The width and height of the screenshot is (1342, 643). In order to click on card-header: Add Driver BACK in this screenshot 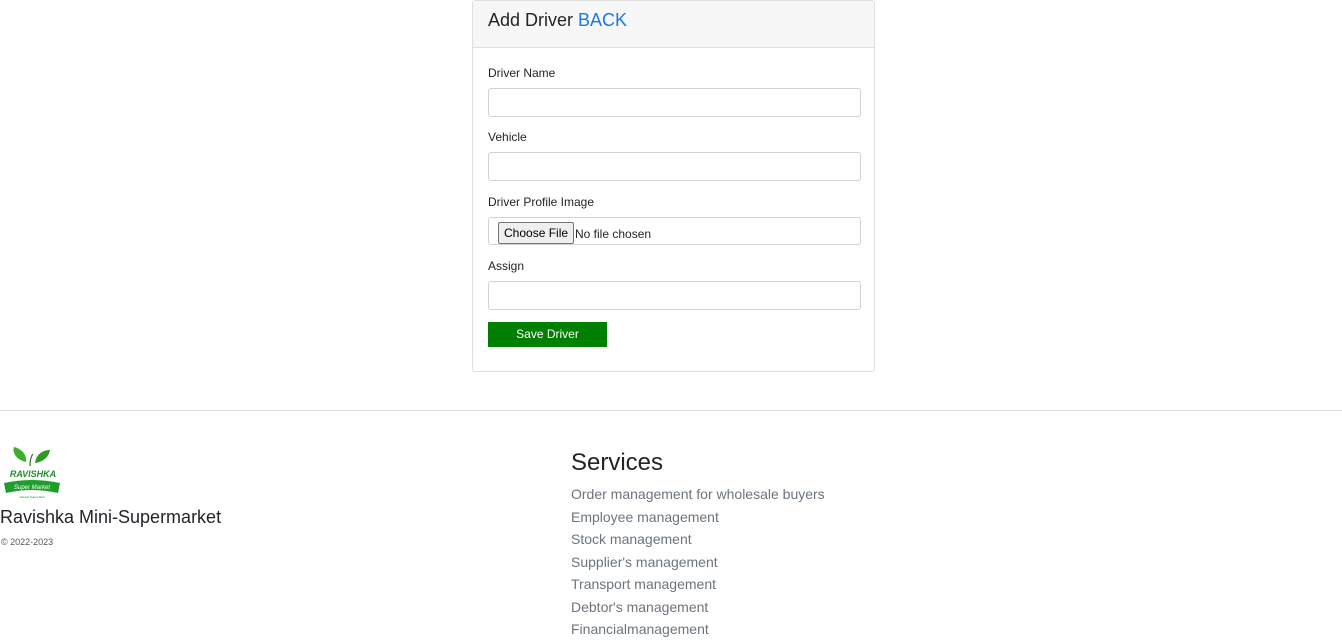, I will do `click(673, 24)`.